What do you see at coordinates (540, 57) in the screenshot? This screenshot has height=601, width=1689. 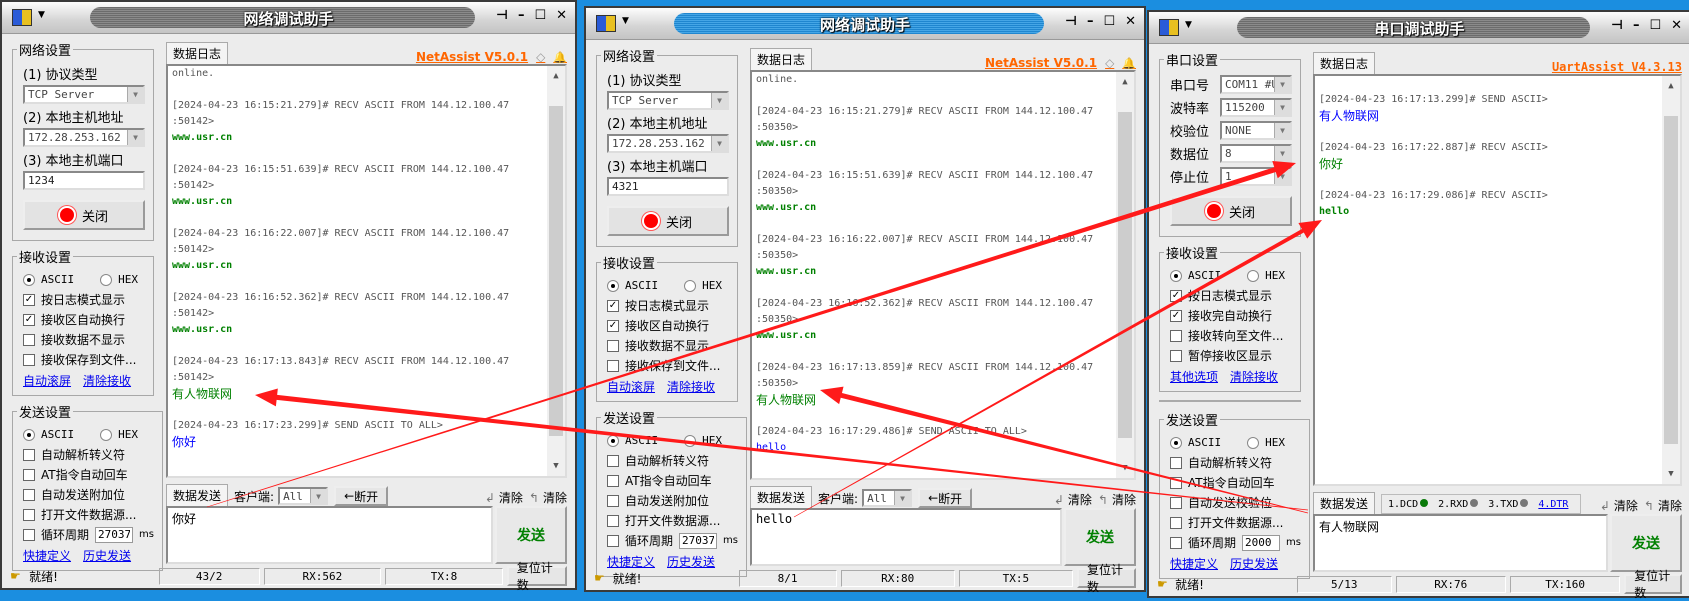 I see `diamond-icon: ◇` at bounding box center [540, 57].